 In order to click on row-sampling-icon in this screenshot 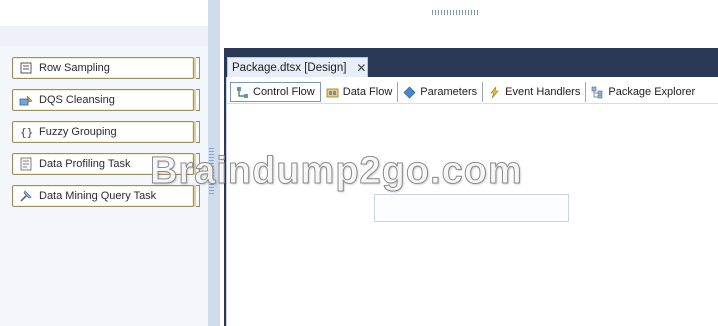, I will do `click(26, 68)`.